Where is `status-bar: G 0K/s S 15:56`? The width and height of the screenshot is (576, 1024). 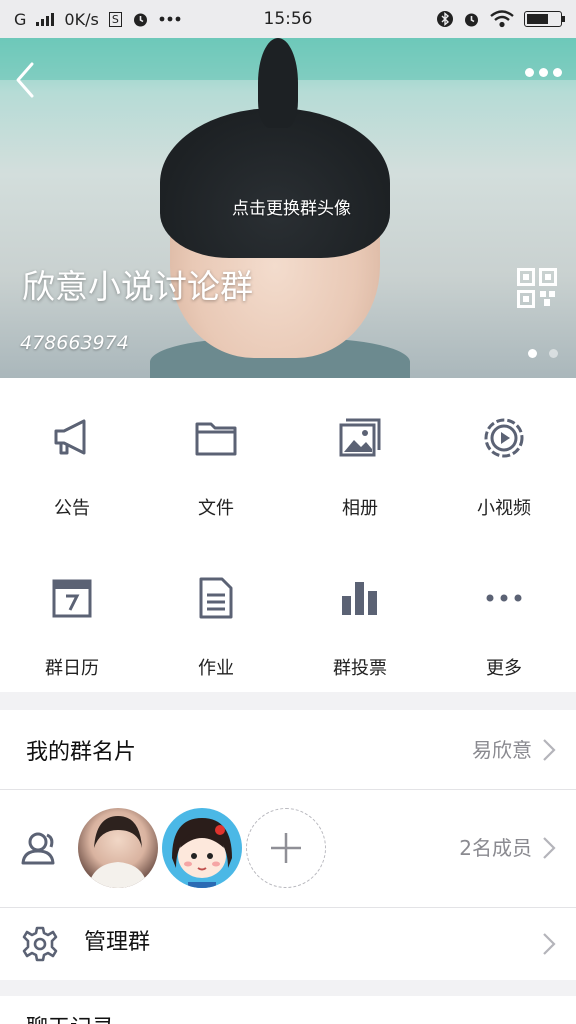
status-bar: G 0K/s S 15:56 is located at coordinates (288, 19).